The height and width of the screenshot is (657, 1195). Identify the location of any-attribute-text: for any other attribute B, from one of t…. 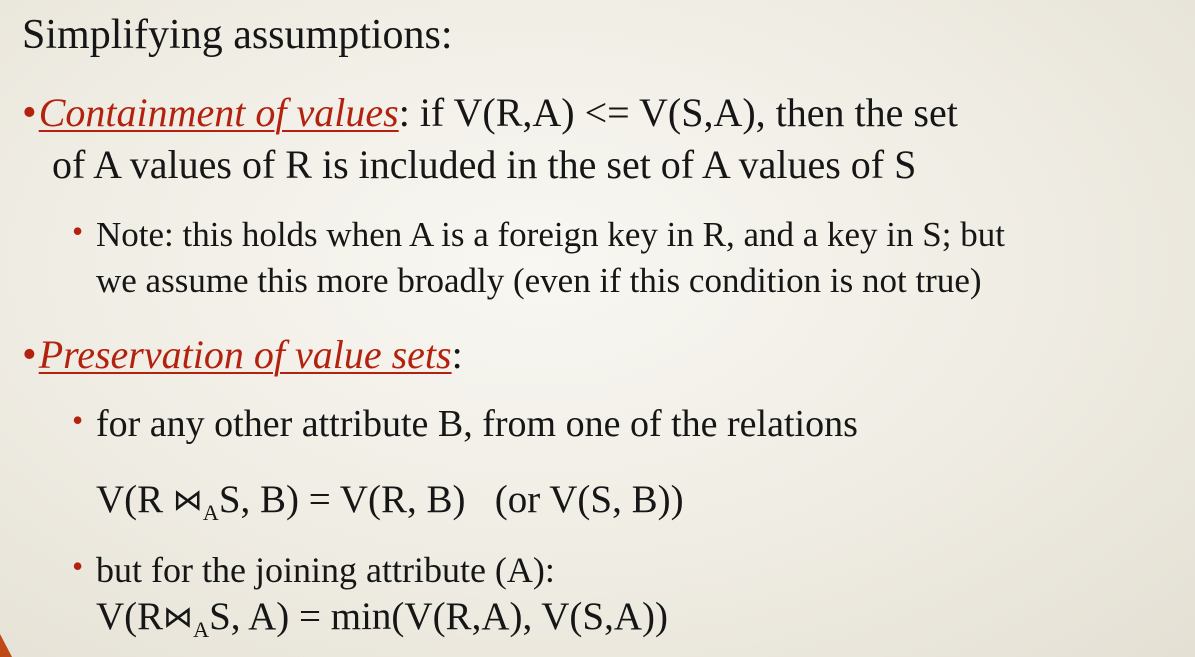
(477, 424).